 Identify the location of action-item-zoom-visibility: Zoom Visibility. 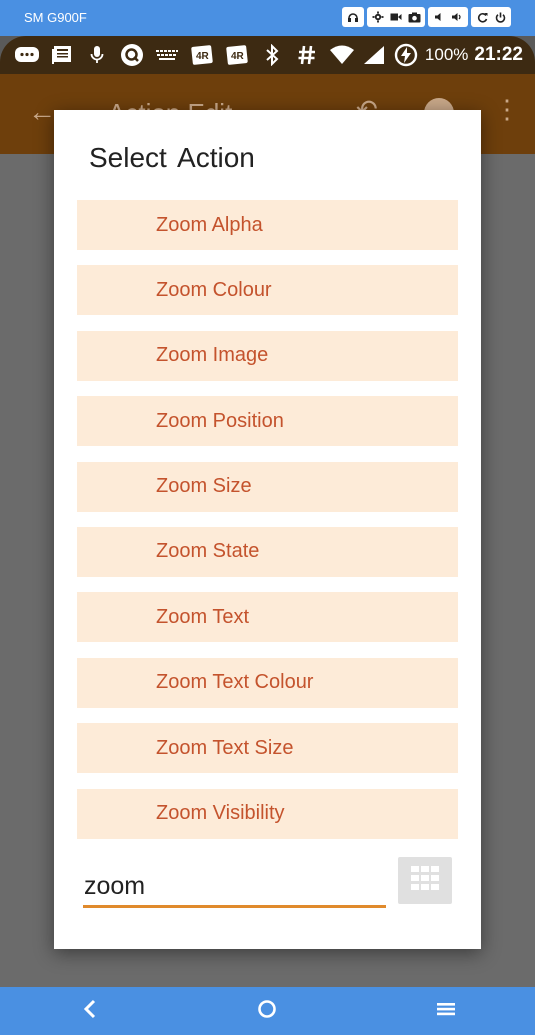
(267, 813).